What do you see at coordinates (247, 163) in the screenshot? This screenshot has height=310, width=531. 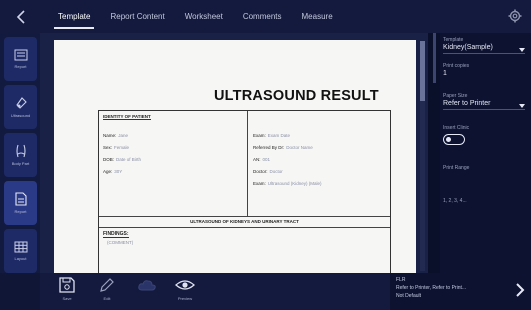 I see `column-divider` at bounding box center [247, 163].